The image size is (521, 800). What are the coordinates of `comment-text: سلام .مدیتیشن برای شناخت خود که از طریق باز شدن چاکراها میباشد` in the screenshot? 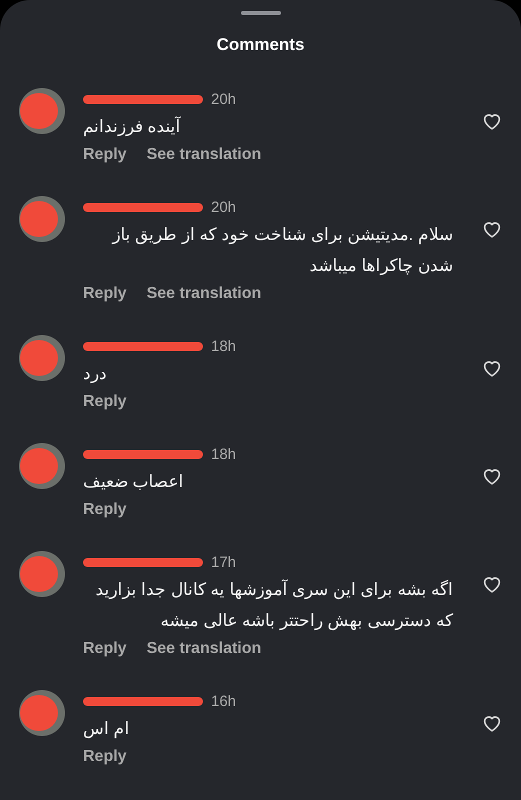 It's located at (281, 251).